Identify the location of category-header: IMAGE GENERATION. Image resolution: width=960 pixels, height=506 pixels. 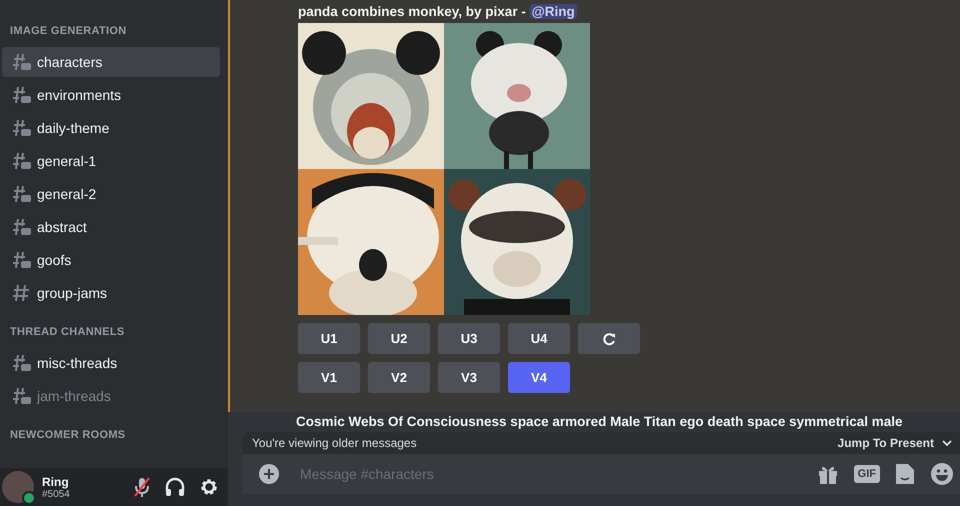
(63, 36).